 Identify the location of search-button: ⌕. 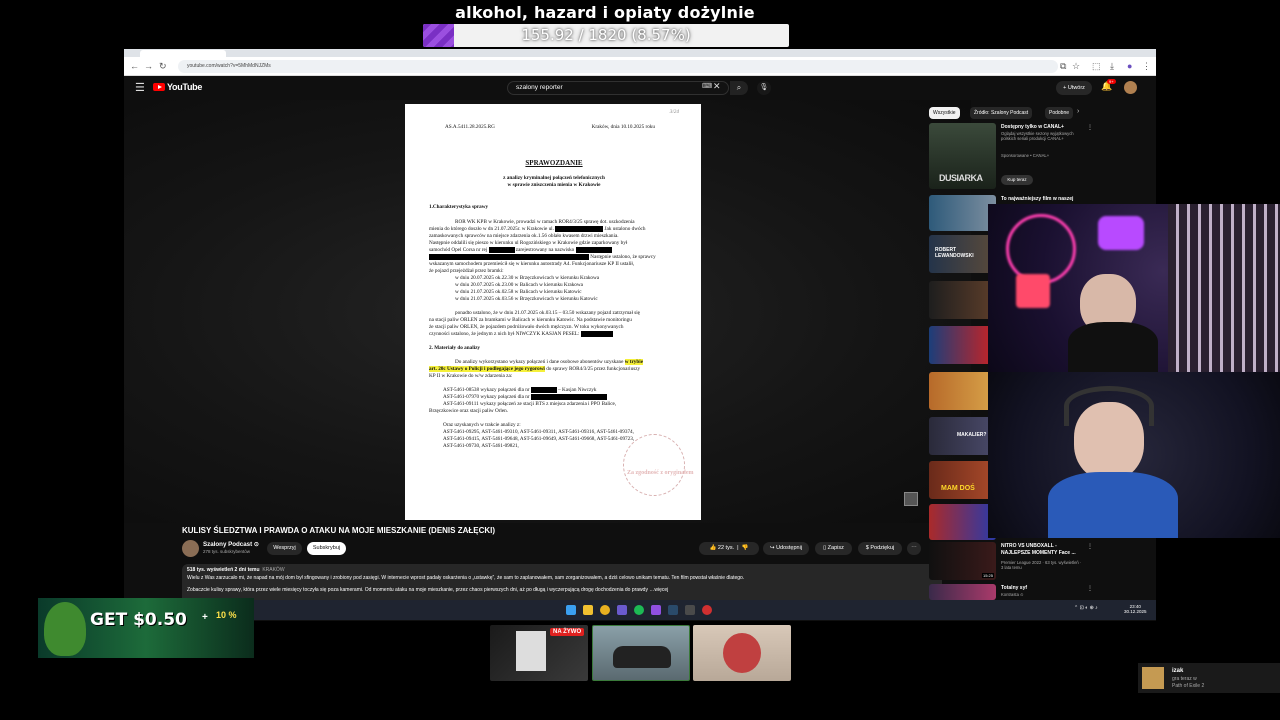
(739, 88).